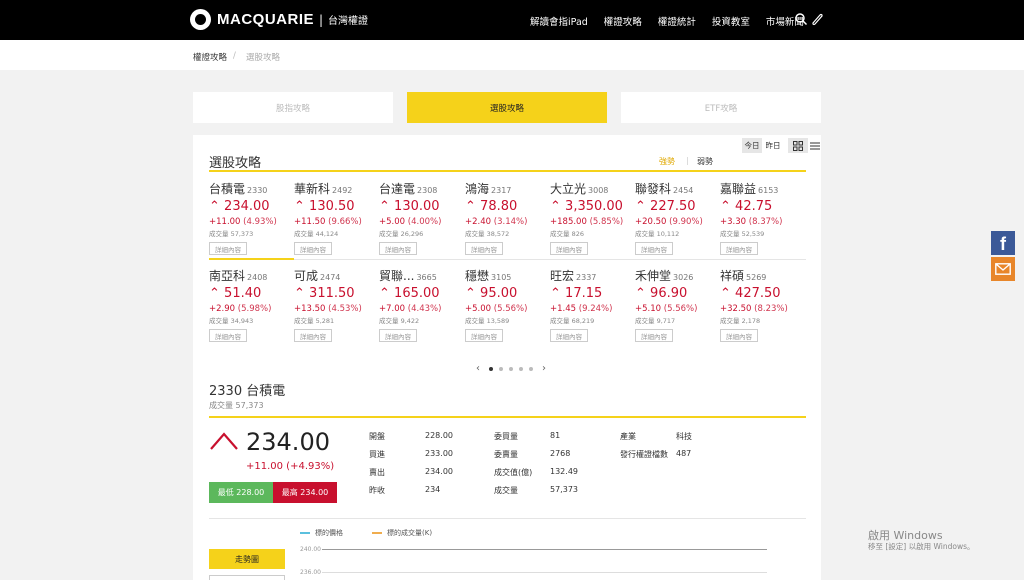  What do you see at coordinates (544, 368) in the screenshot?
I see `next-arrow-icon: ›` at bounding box center [544, 368].